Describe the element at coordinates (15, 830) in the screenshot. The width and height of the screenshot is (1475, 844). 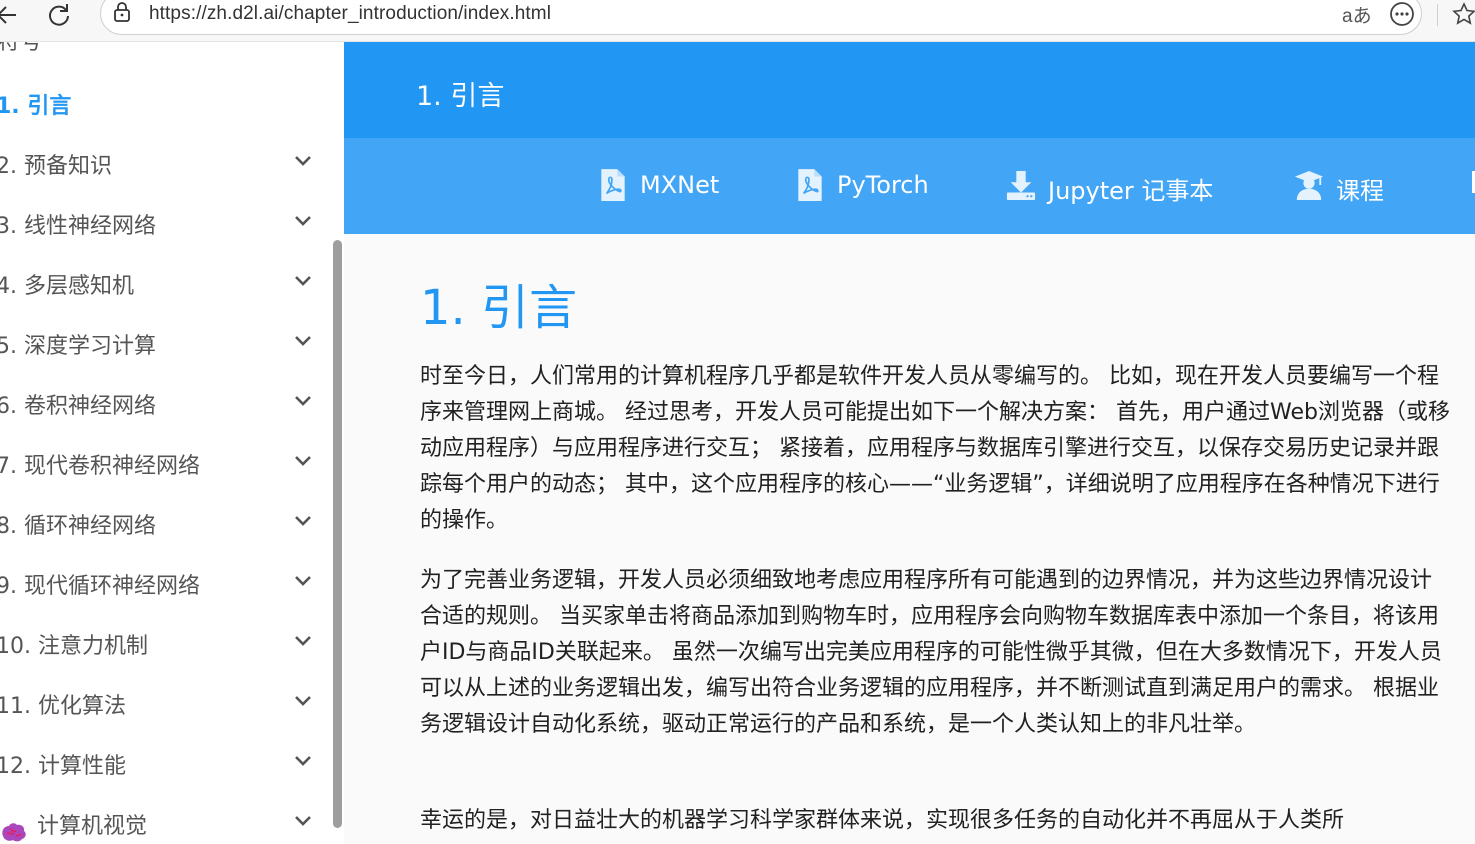
I see `brain-icon` at that location.